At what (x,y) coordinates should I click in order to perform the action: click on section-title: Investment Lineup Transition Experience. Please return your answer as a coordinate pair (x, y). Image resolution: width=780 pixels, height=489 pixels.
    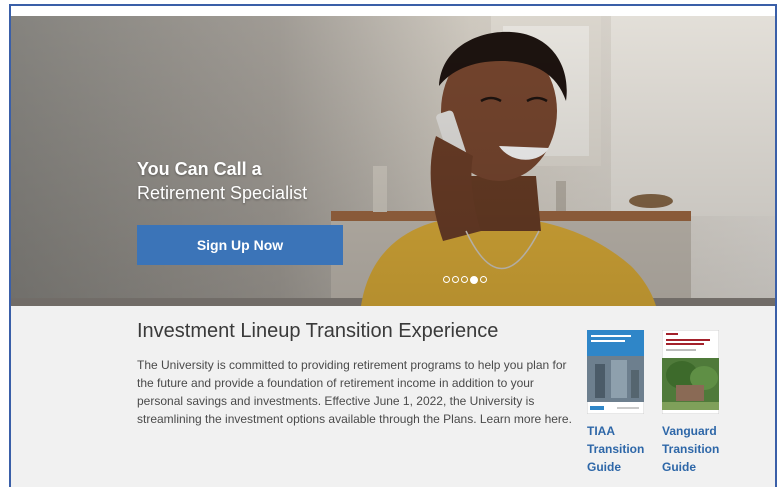
    Looking at the image, I should click on (318, 331).